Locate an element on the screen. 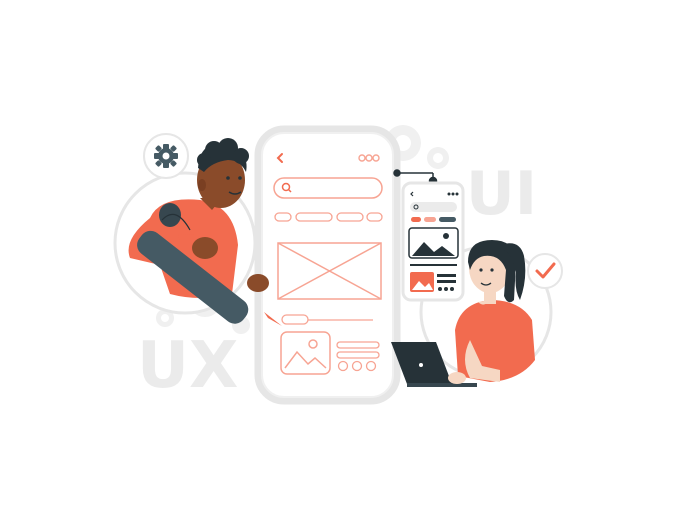  search-bar-wireframe is located at coordinates (328, 188).